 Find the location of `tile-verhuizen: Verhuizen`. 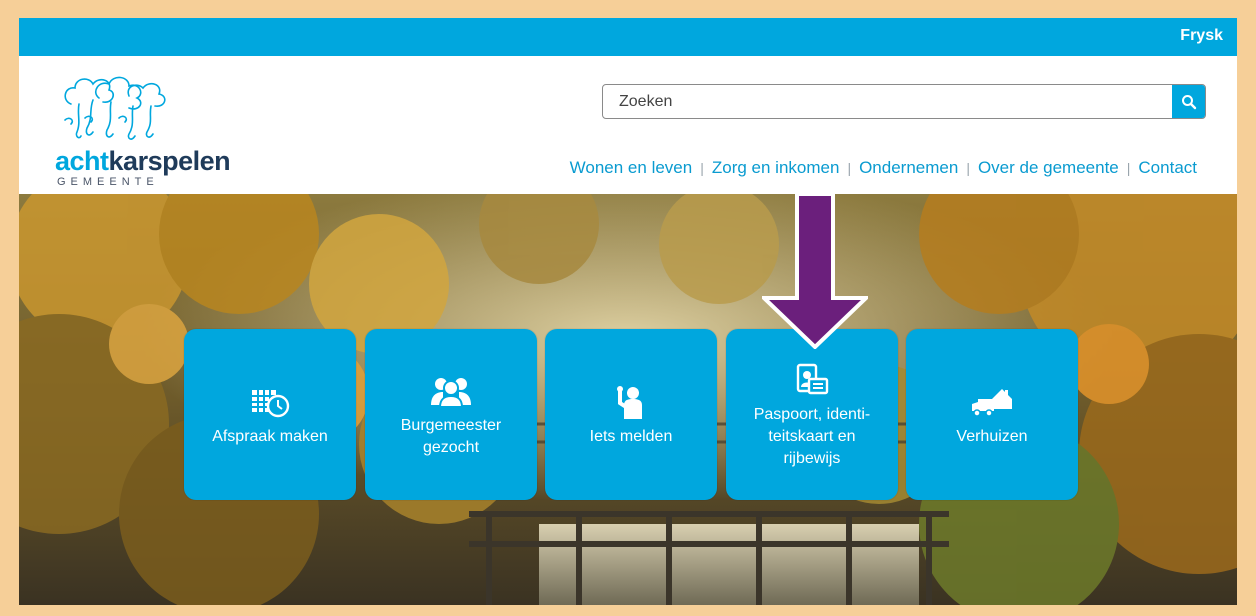

tile-verhuizen: Verhuizen is located at coordinates (992, 414).